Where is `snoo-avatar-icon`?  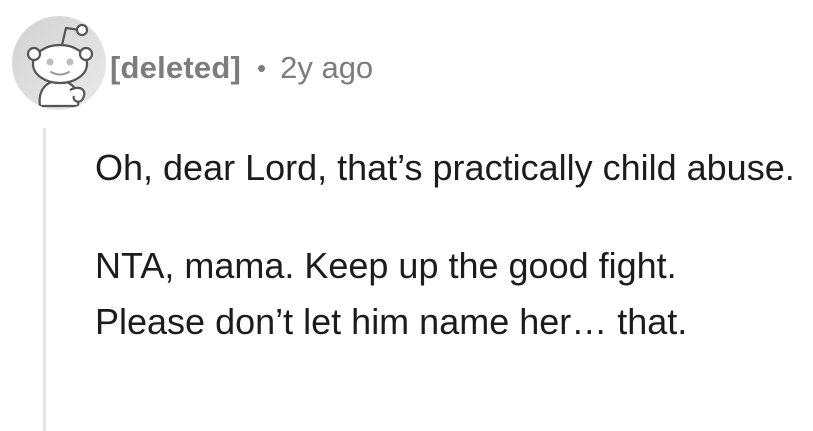
snoo-avatar-icon is located at coordinates (59, 63).